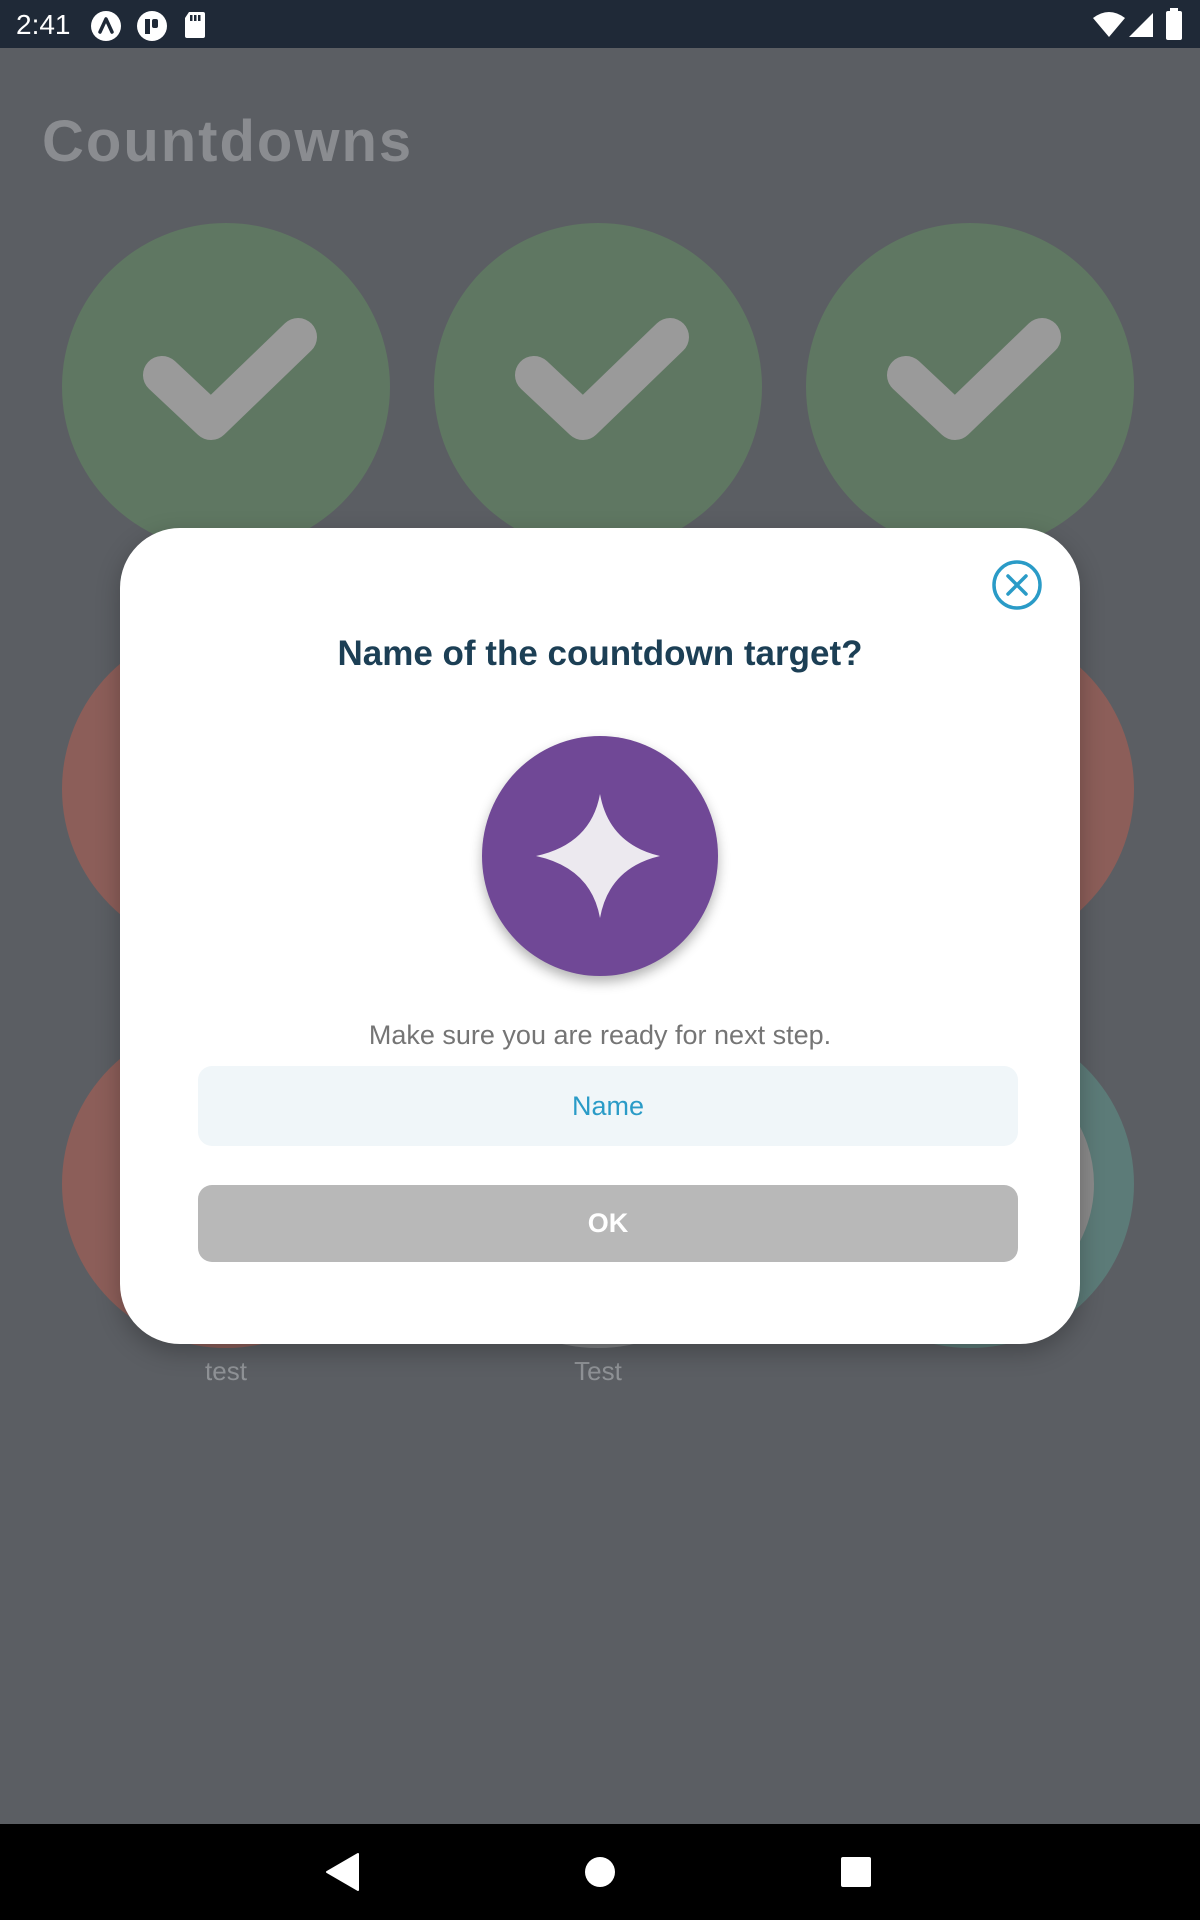 This screenshot has height=1920, width=1200. What do you see at coordinates (598, 1371) in the screenshot?
I see `countdown-label: Test` at bounding box center [598, 1371].